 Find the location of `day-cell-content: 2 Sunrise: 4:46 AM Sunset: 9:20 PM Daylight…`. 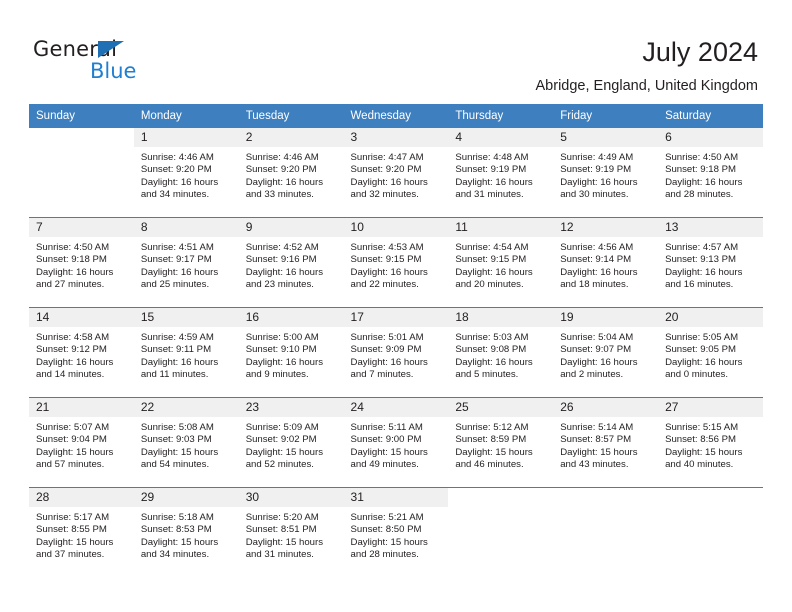

day-cell-content: 2 Sunrise: 4:46 AM Sunset: 9:20 PM Daylight… is located at coordinates (291, 172).